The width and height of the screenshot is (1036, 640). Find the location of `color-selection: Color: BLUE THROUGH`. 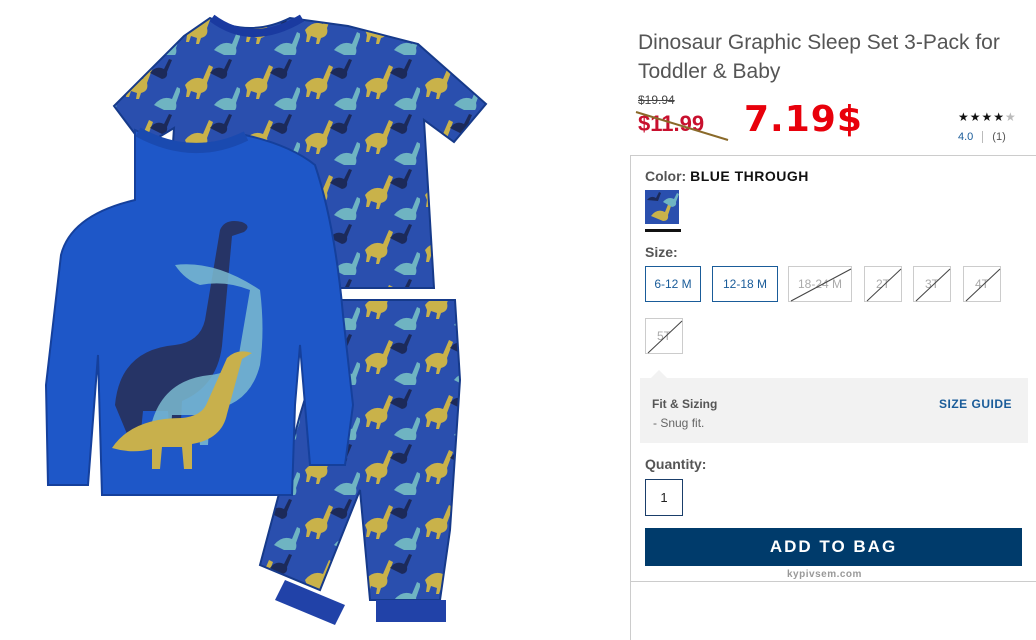

color-selection: Color: BLUE THROUGH is located at coordinates (727, 176).